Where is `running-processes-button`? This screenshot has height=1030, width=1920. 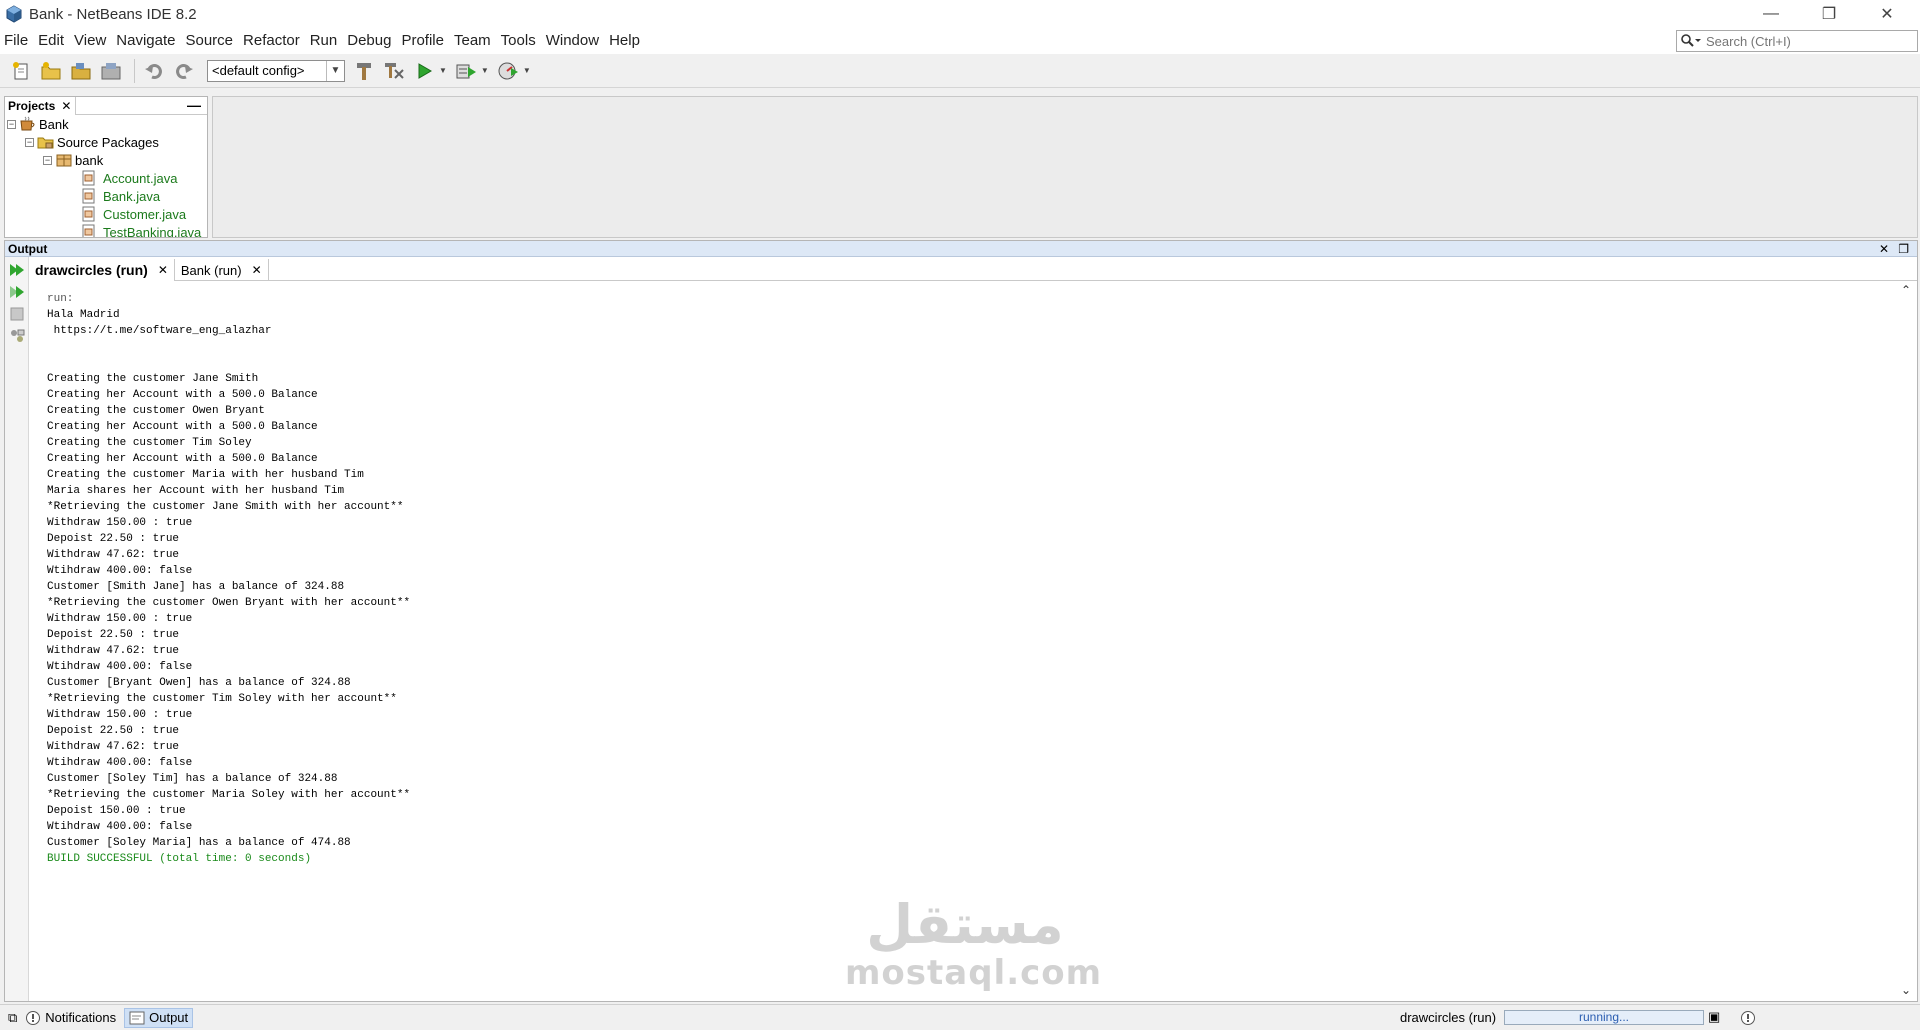 running-processes-button is located at coordinates (17, 336).